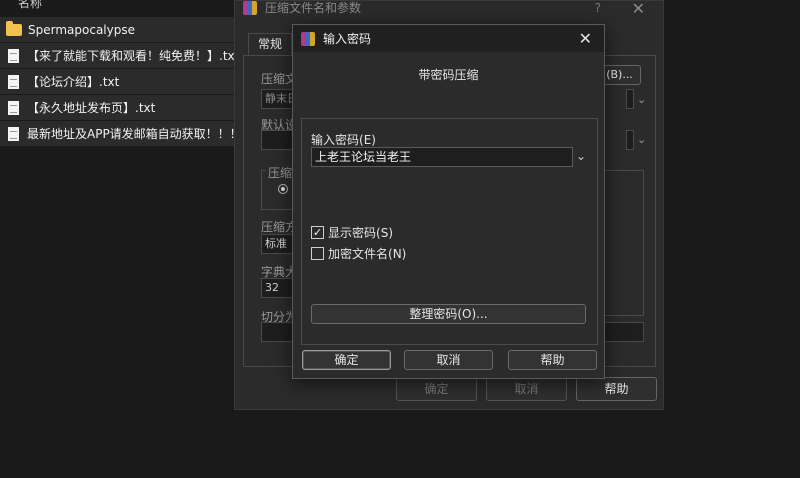 The height and width of the screenshot is (478, 800). What do you see at coordinates (630, 99) in the screenshot?
I see `archive-name-field-tail` at bounding box center [630, 99].